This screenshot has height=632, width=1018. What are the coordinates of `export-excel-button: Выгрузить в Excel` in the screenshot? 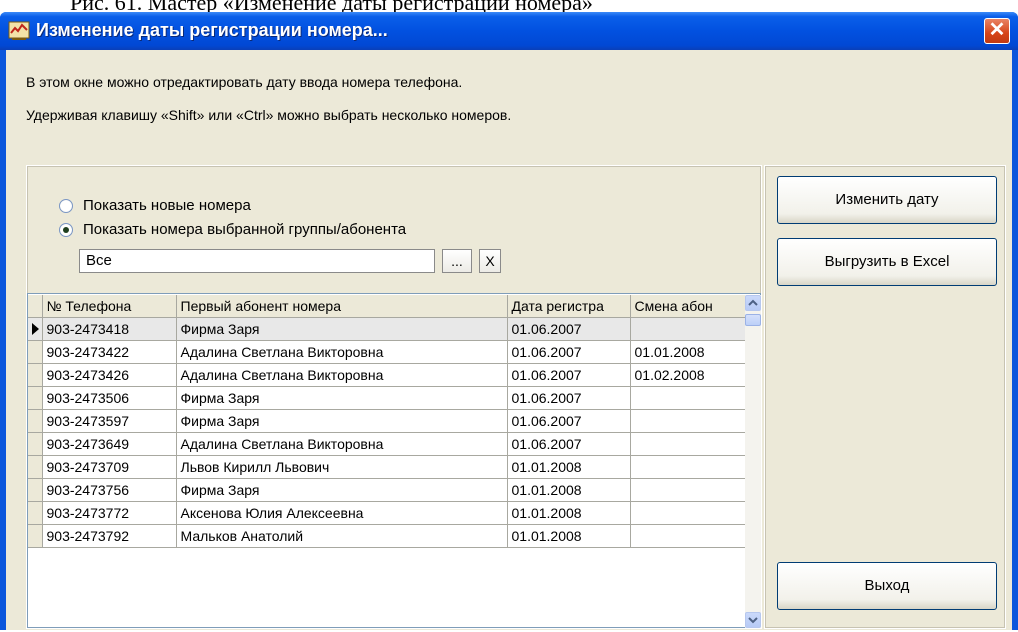 It's located at (887, 262).